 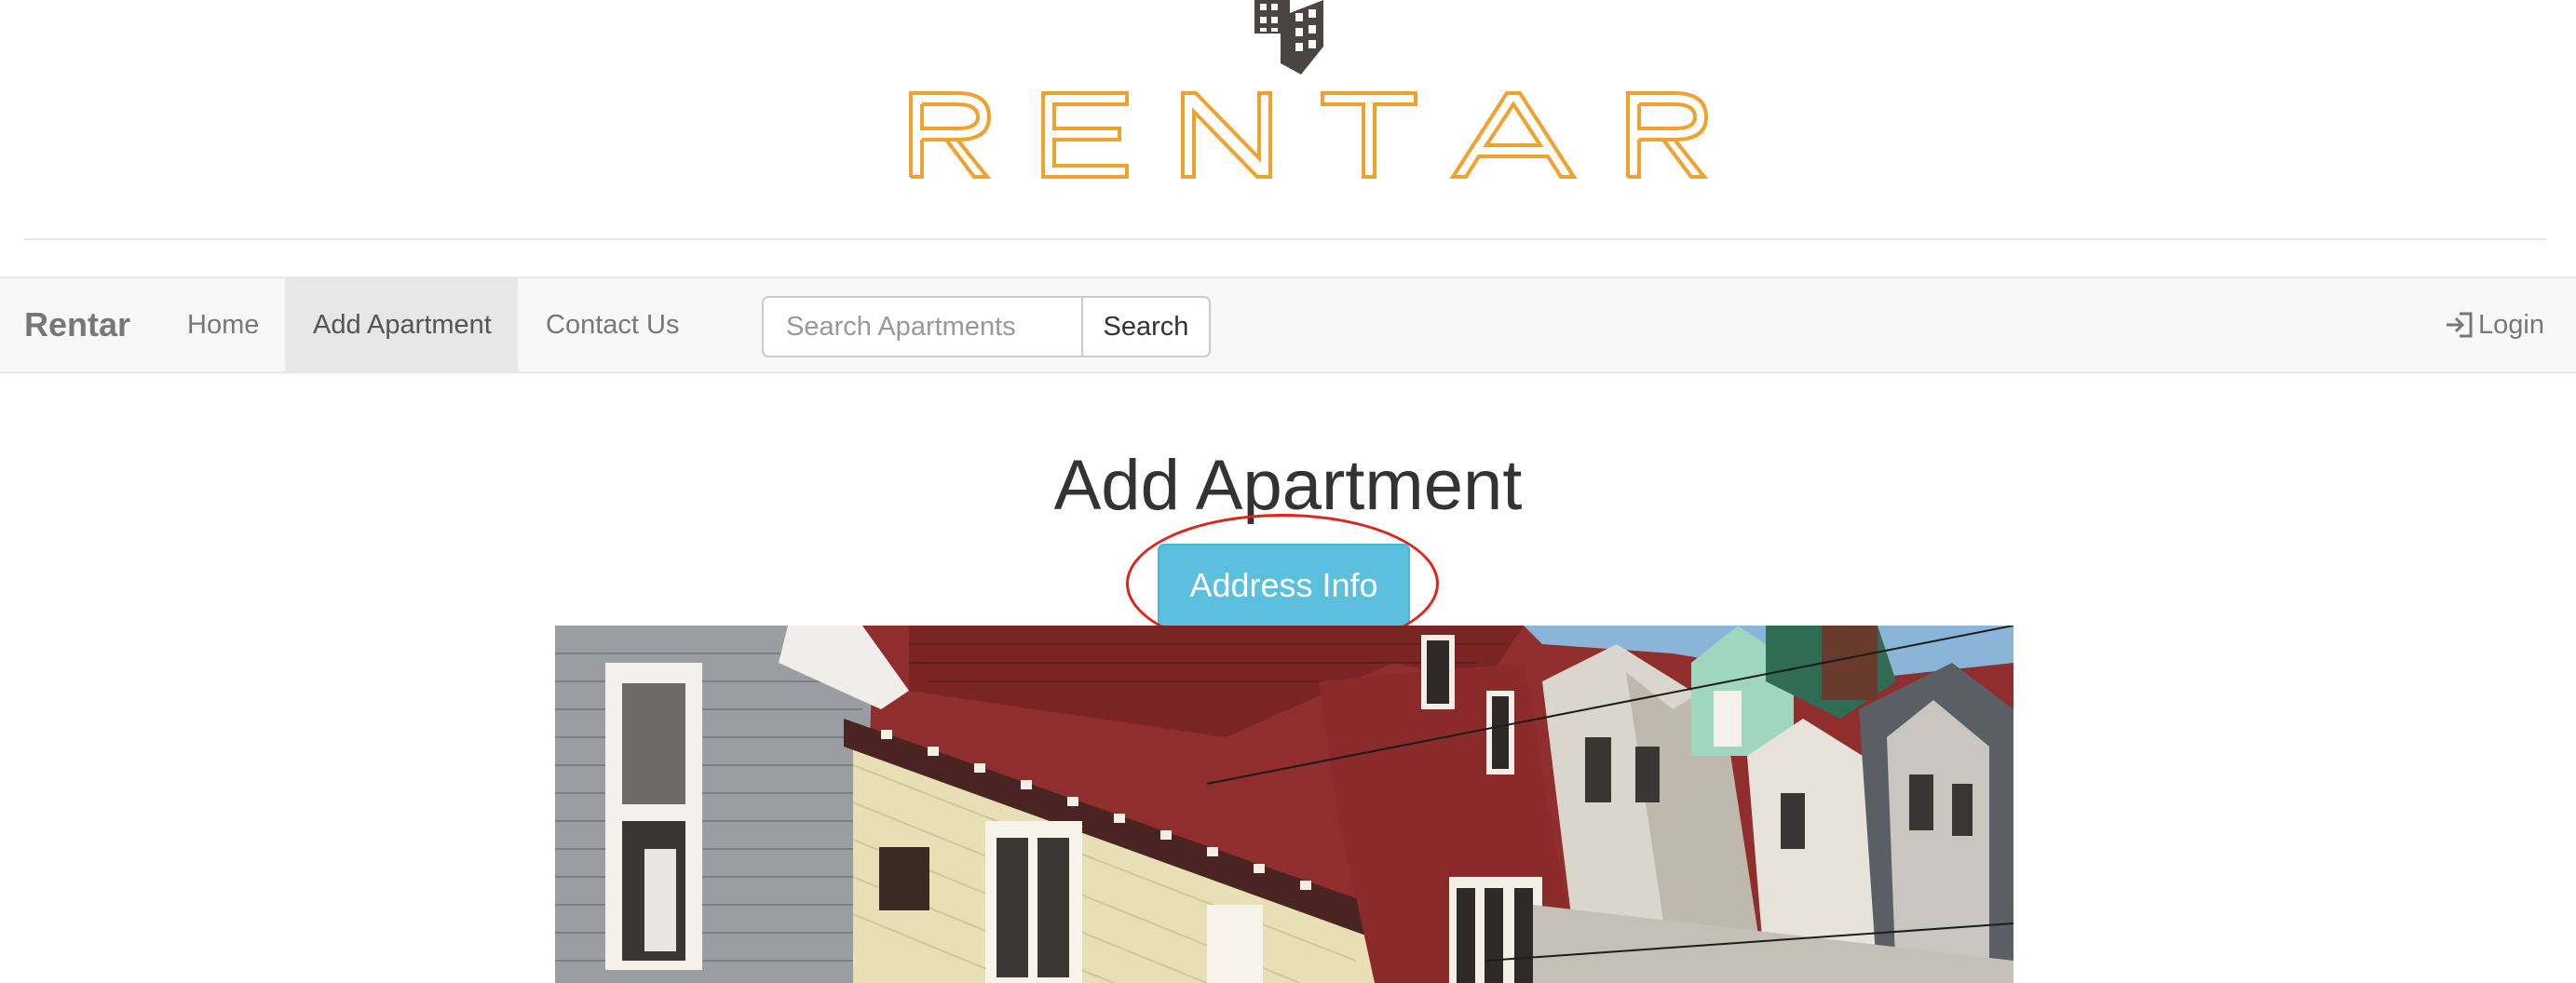 What do you see at coordinates (1285, 239) in the screenshot?
I see `header-divider` at bounding box center [1285, 239].